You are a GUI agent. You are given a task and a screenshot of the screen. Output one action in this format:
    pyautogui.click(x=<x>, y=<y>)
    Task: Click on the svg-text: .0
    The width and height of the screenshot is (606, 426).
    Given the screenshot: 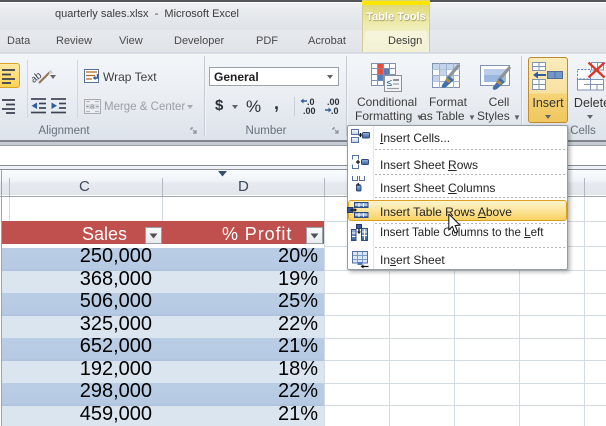 What is the action you would take?
    pyautogui.click(x=335, y=110)
    